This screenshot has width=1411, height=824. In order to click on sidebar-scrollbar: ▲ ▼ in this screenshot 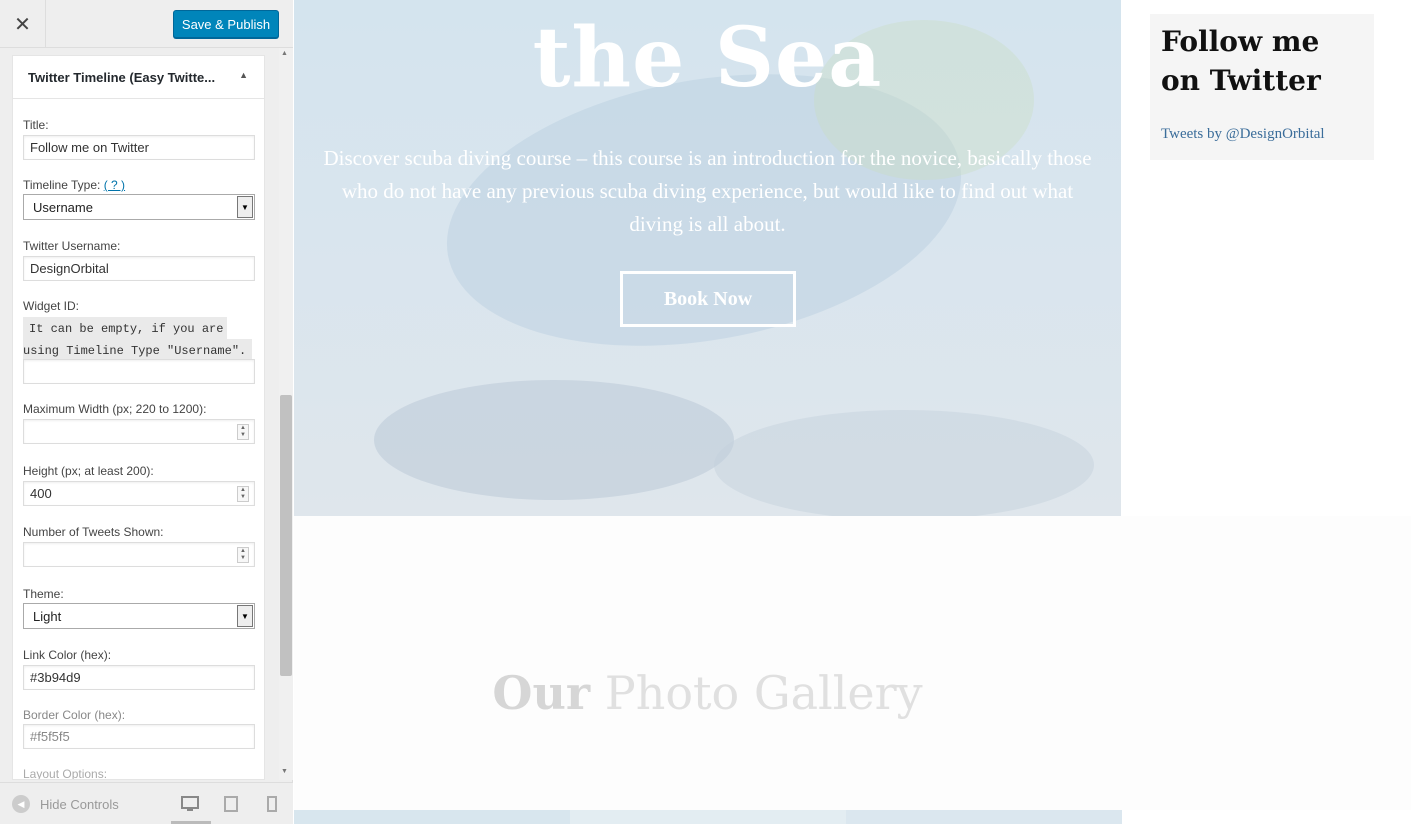, I will do `click(286, 414)`.